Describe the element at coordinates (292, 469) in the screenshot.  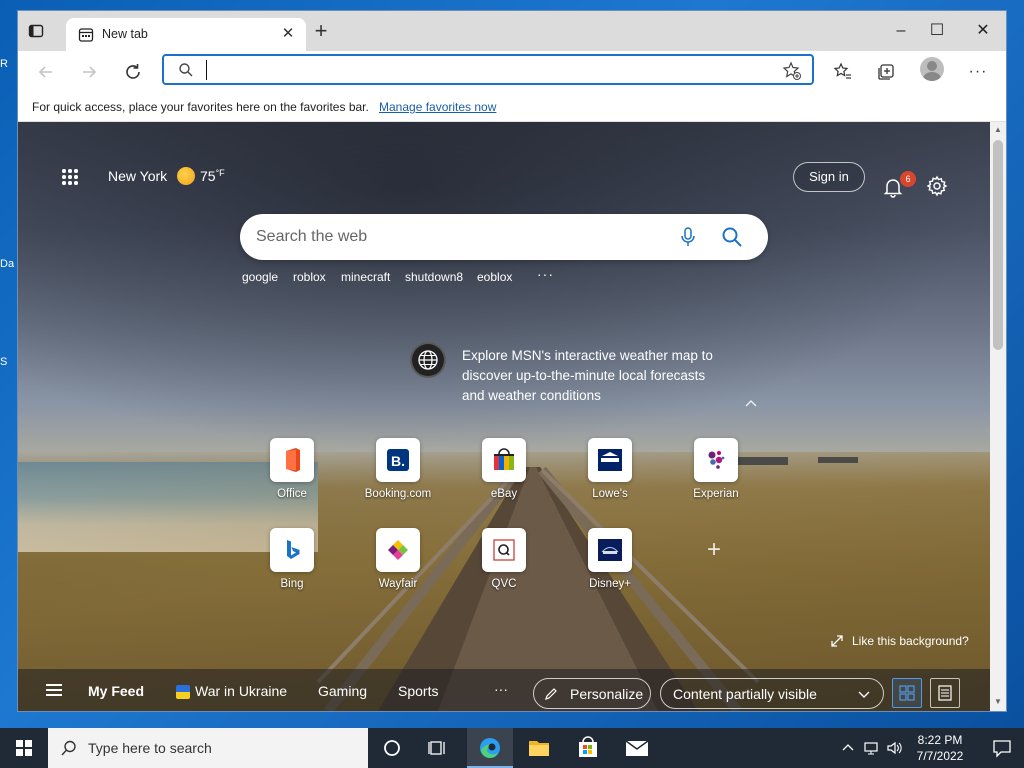
I see `quick-link-office: Office` at that location.